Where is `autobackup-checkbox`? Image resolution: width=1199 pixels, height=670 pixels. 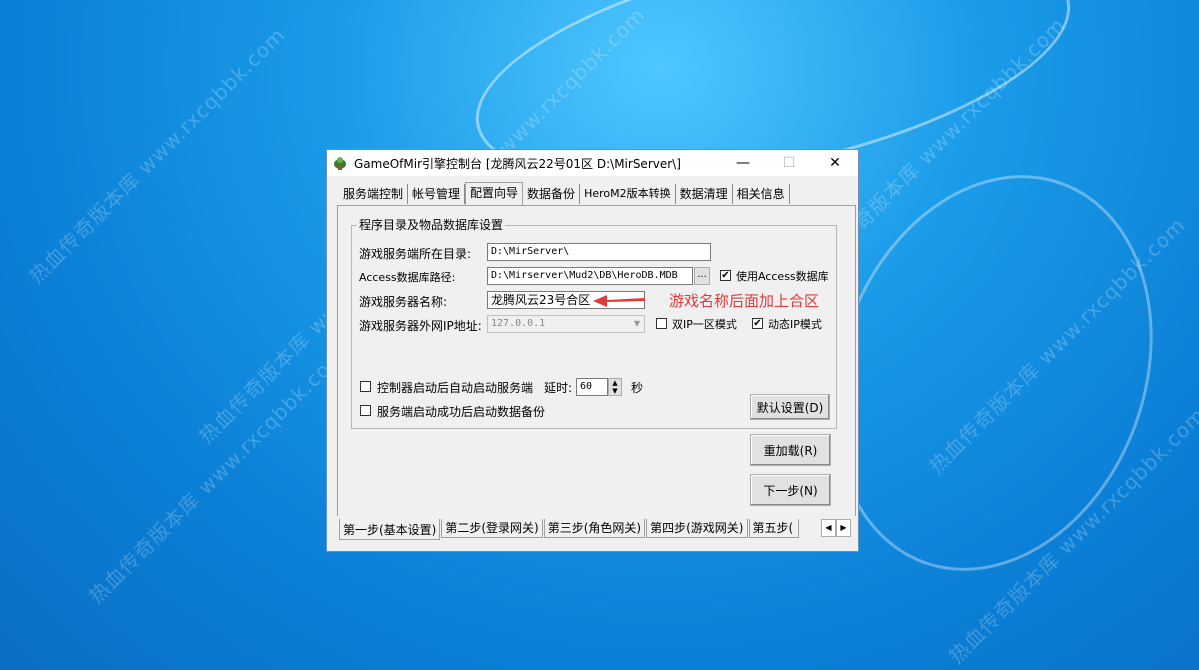
autobackup-checkbox is located at coordinates (365, 410).